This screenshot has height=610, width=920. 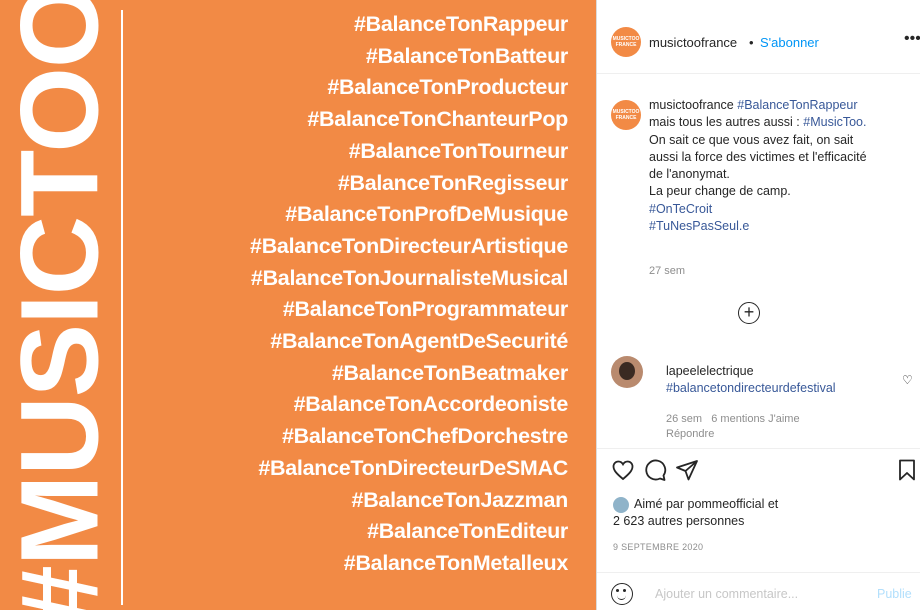 What do you see at coordinates (758, 572) in the screenshot?
I see `comment-bar-divider` at bounding box center [758, 572].